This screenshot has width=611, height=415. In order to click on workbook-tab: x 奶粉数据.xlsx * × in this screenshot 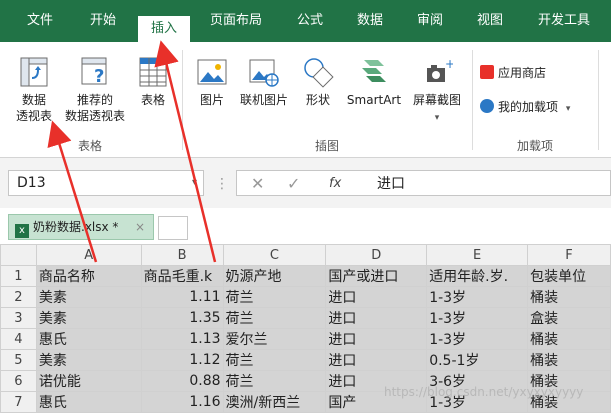, I will do `click(81, 227)`.